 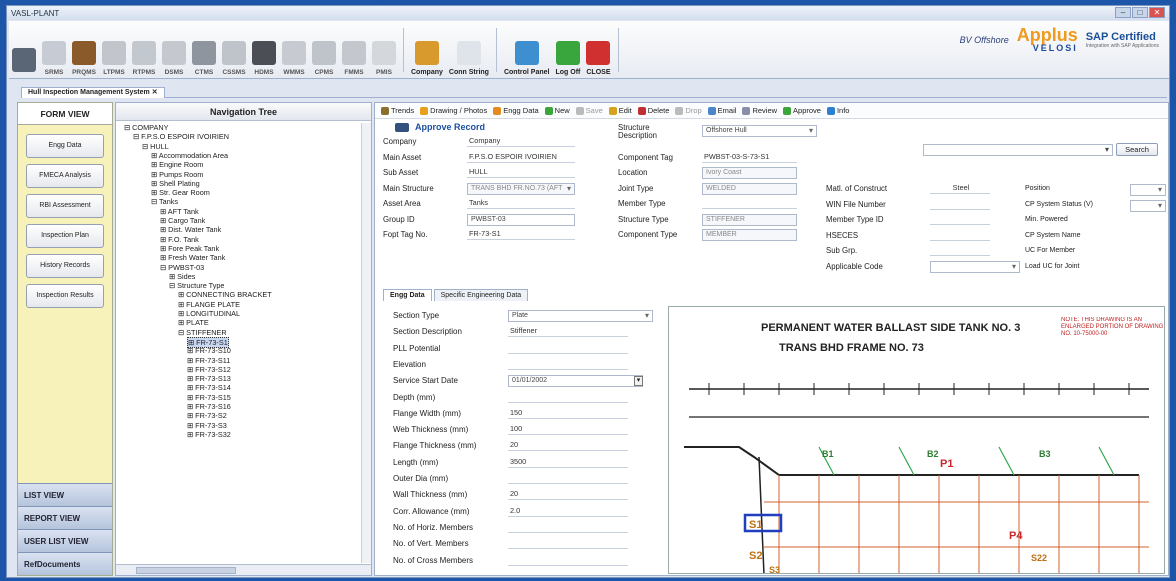 I want to click on toolbar-button-srms: SRMS, so click(x=54, y=50).